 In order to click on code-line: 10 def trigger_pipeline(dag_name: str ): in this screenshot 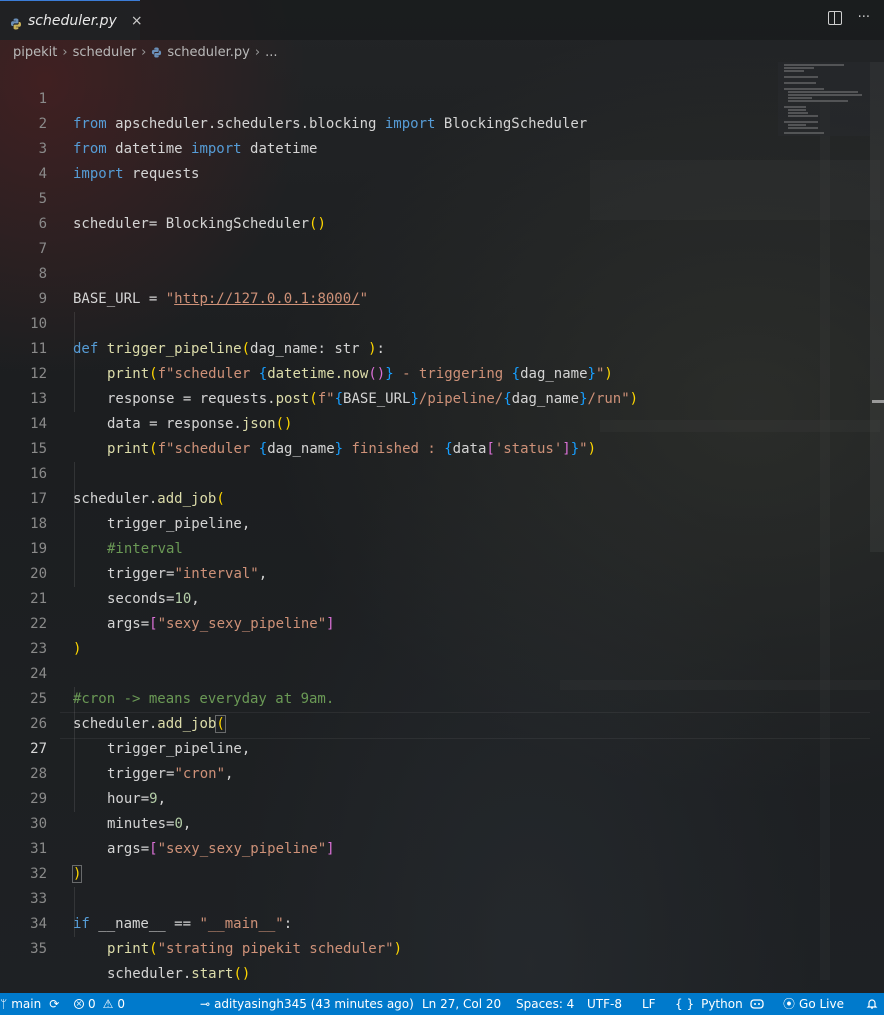, I will do `click(435, 322)`.